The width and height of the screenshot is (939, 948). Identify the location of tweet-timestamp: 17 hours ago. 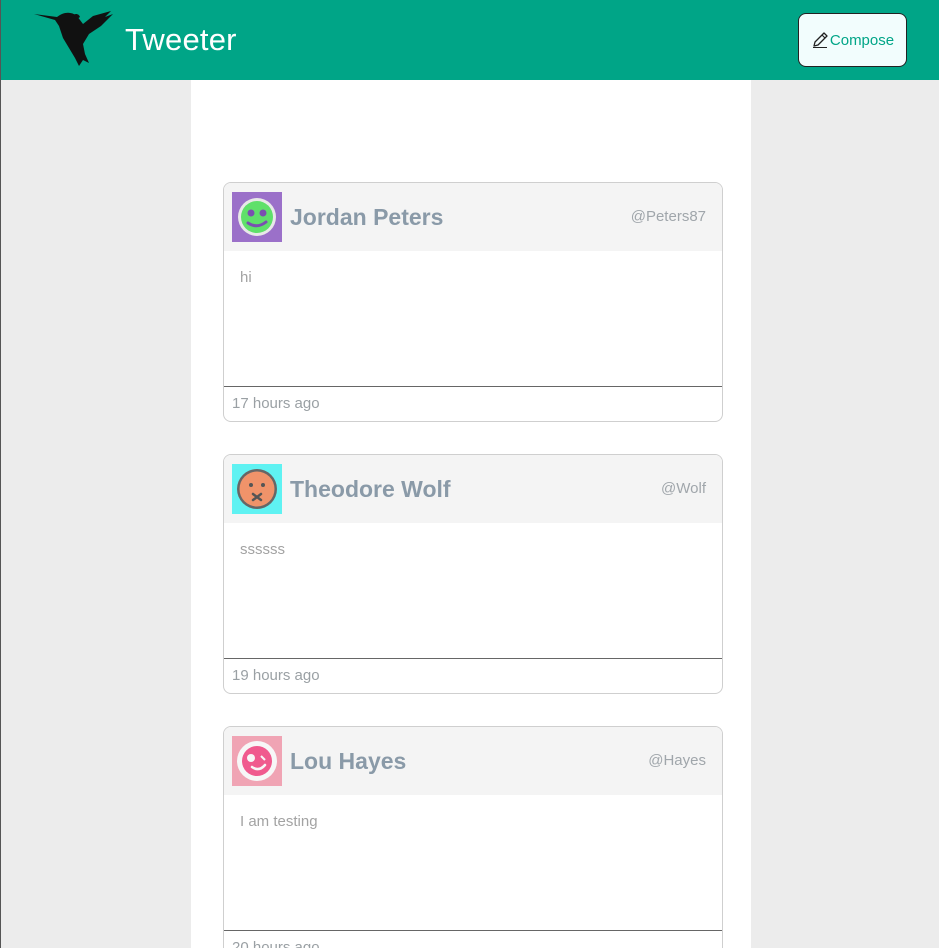
(276, 403).